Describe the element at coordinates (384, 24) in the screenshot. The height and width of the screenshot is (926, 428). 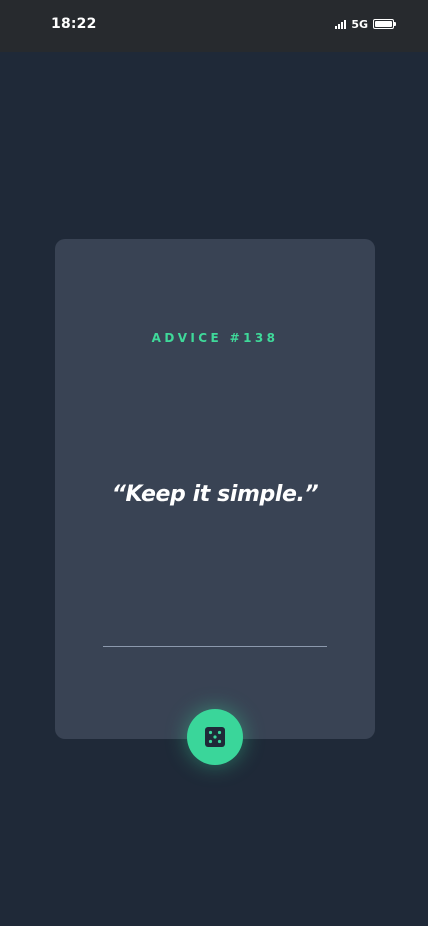
I see `battery-icon` at that location.